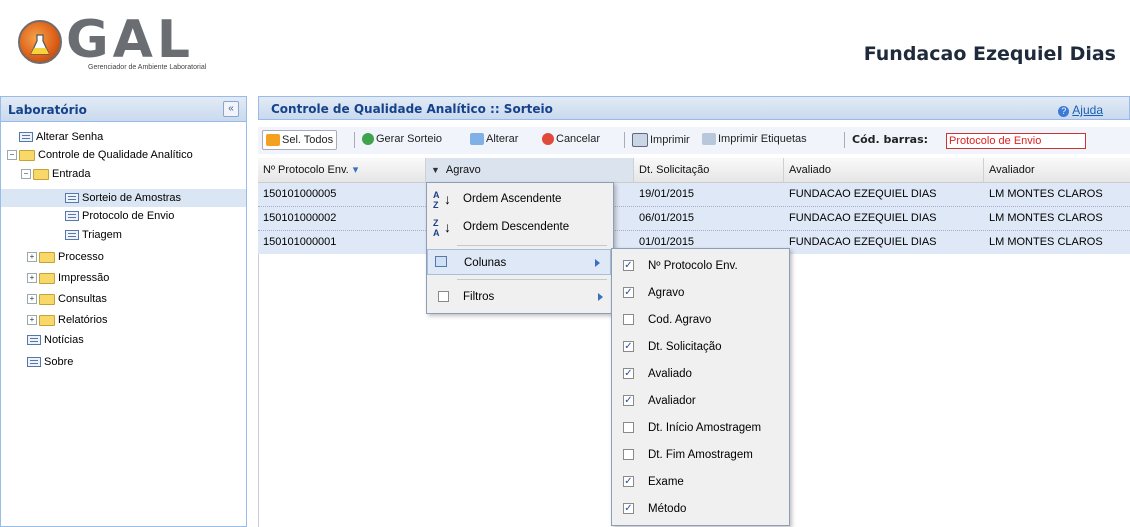 This screenshot has width=1130, height=527. What do you see at coordinates (61, 137) in the screenshot?
I see `tree-item-alterar-senha: Alterar Senha` at bounding box center [61, 137].